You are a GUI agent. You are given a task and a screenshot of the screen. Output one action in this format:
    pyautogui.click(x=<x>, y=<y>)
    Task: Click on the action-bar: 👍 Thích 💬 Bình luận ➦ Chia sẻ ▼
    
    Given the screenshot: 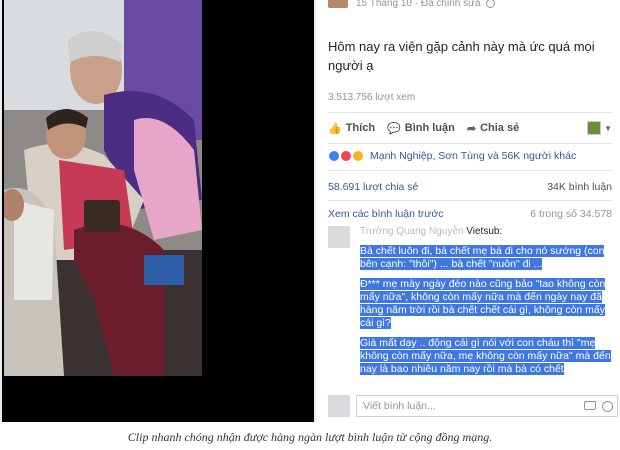 What is the action you would take?
    pyautogui.click(x=470, y=128)
    